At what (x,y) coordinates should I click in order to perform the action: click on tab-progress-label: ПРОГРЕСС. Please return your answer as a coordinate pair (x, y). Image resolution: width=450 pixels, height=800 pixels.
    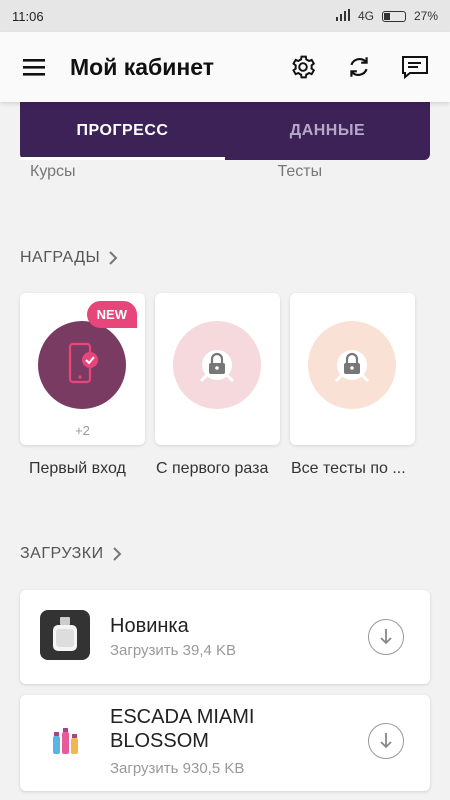
    Looking at the image, I should click on (122, 130).